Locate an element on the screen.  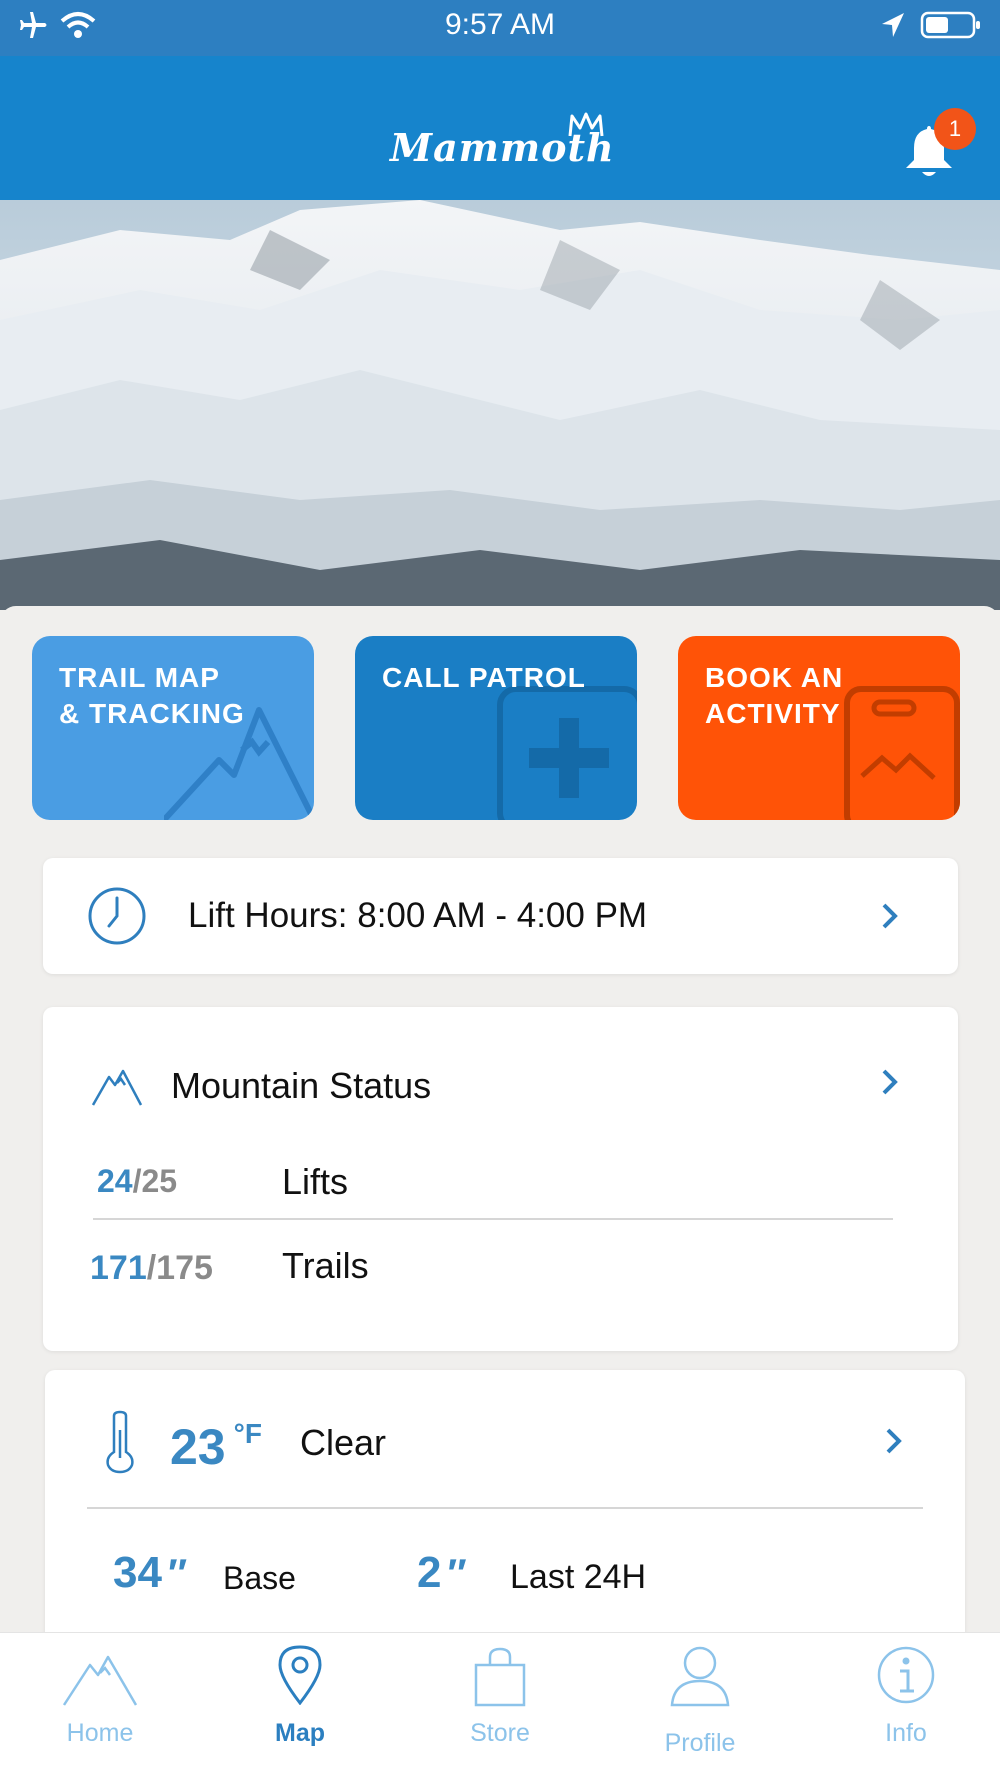
status-time: 9:57 AM is located at coordinates (500, 24).